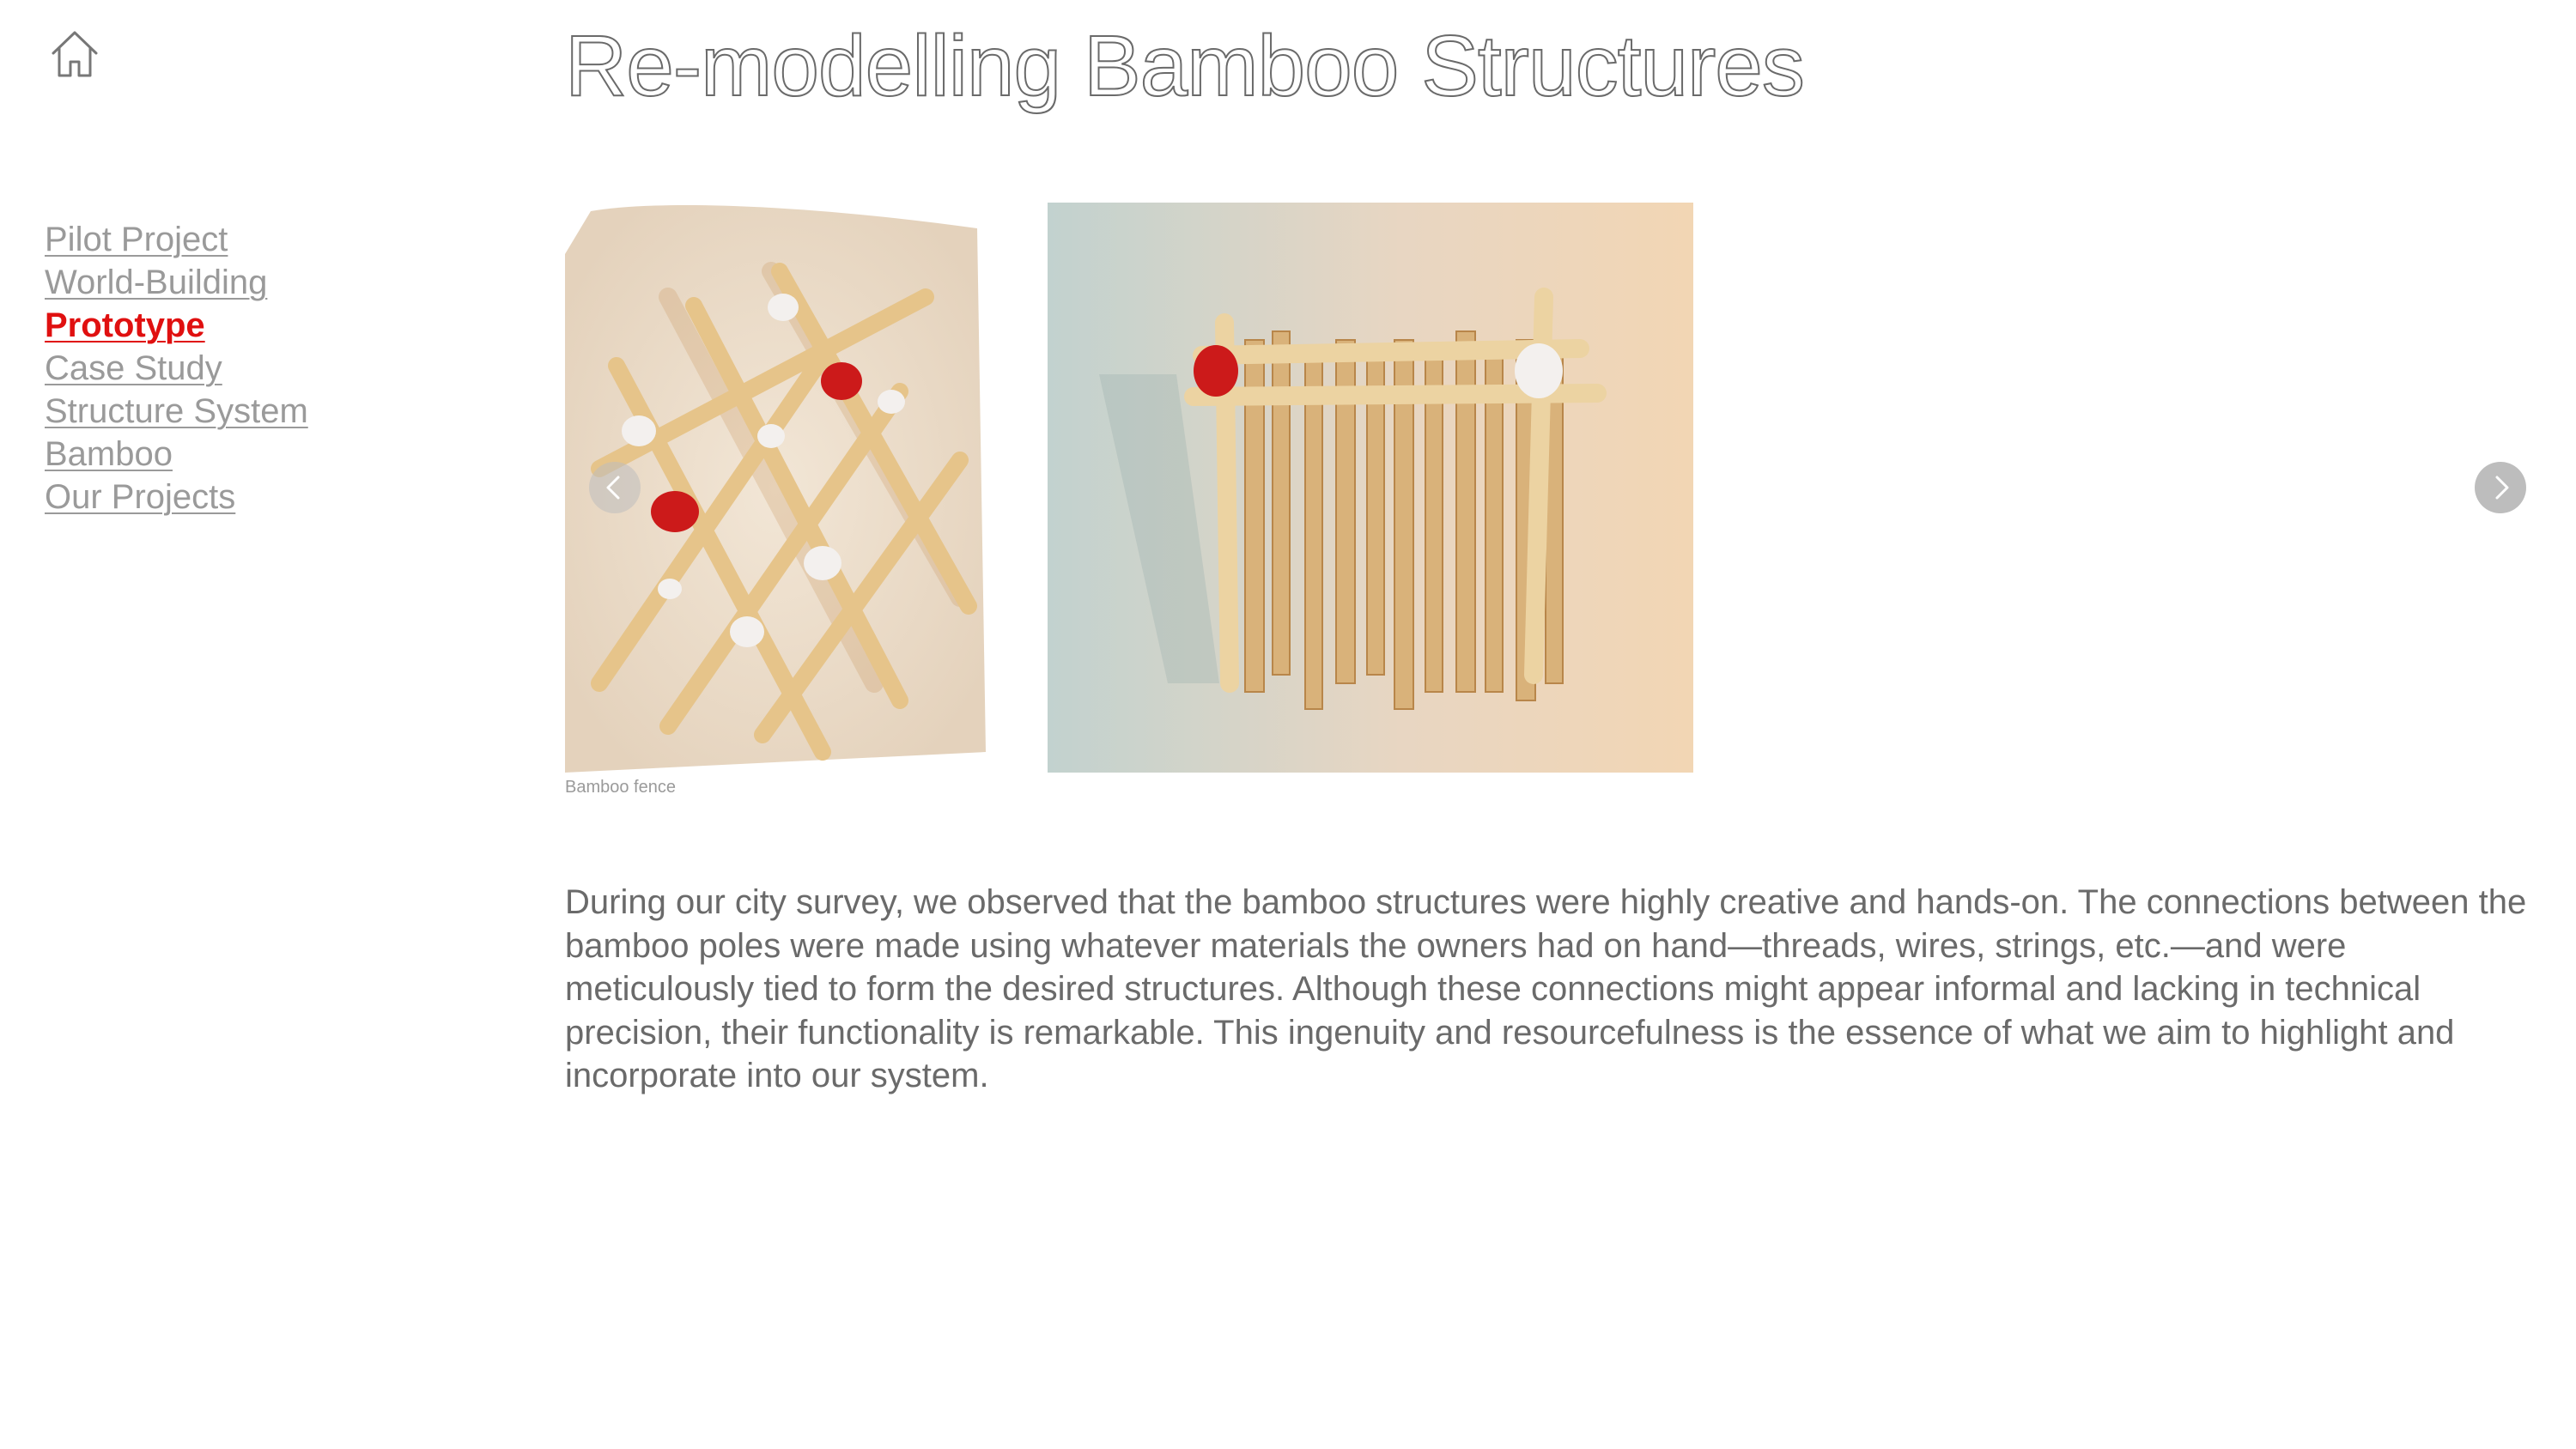 This screenshot has width=2576, height=1449. Describe the element at coordinates (620, 787) in the screenshot. I see `image-caption: Bamboo fence` at that location.